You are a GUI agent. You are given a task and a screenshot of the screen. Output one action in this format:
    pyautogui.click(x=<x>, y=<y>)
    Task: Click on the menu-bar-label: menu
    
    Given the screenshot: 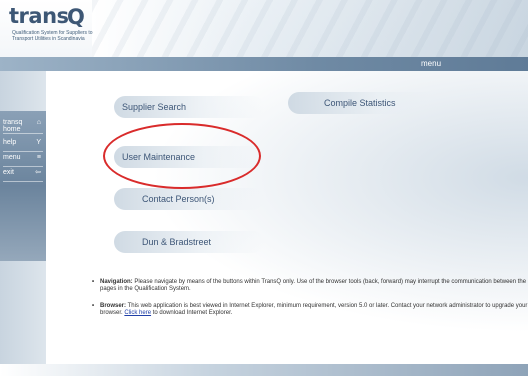 What is the action you would take?
    pyautogui.click(x=431, y=63)
    